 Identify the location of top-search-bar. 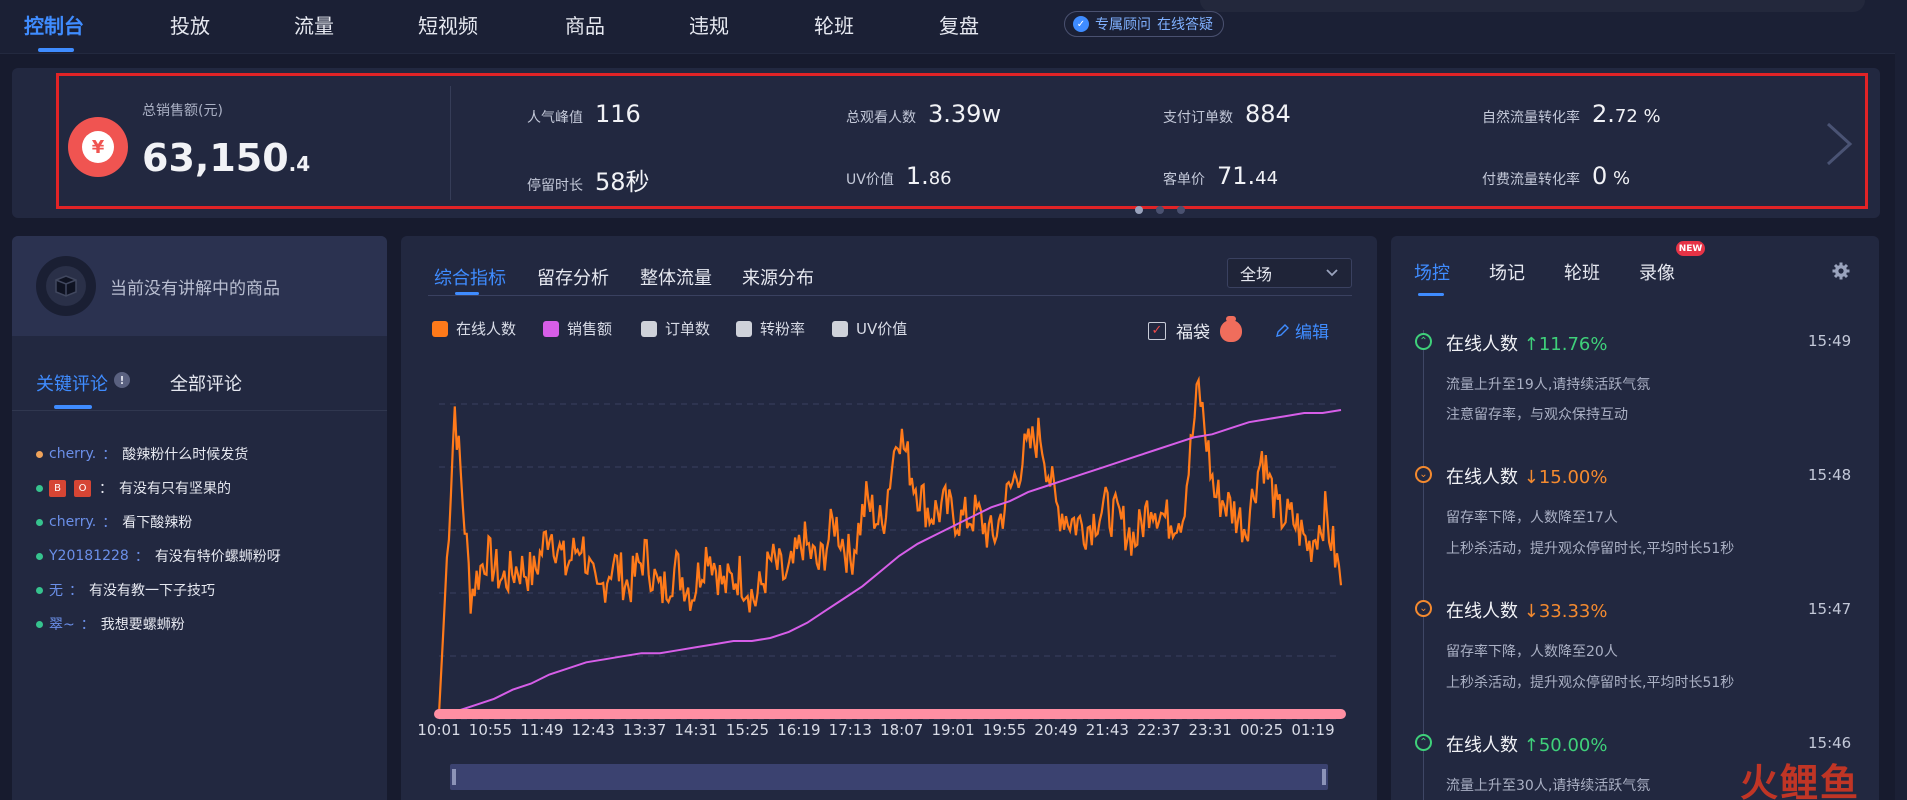
(1532, 6).